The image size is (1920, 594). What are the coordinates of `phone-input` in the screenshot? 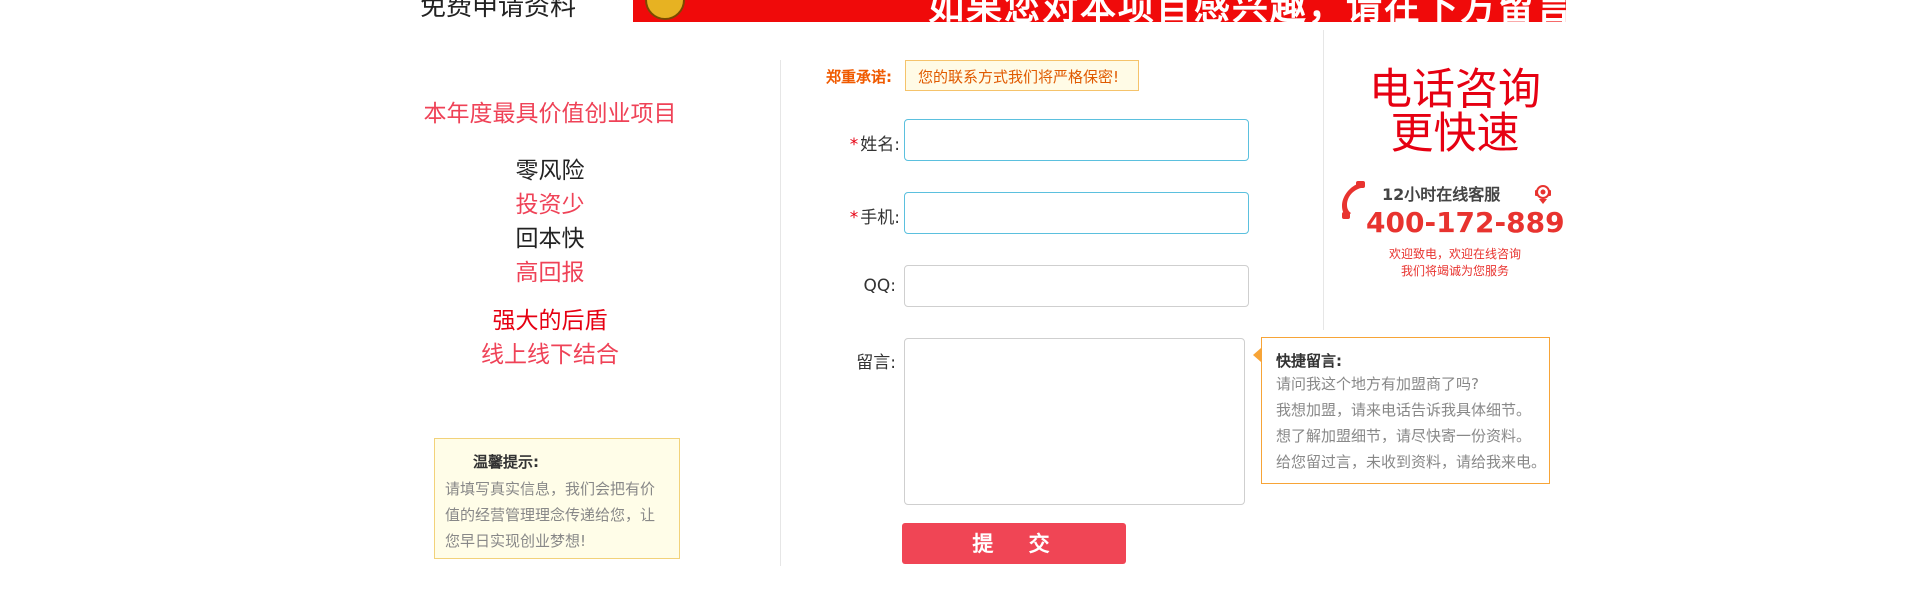 It's located at (1076, 213).